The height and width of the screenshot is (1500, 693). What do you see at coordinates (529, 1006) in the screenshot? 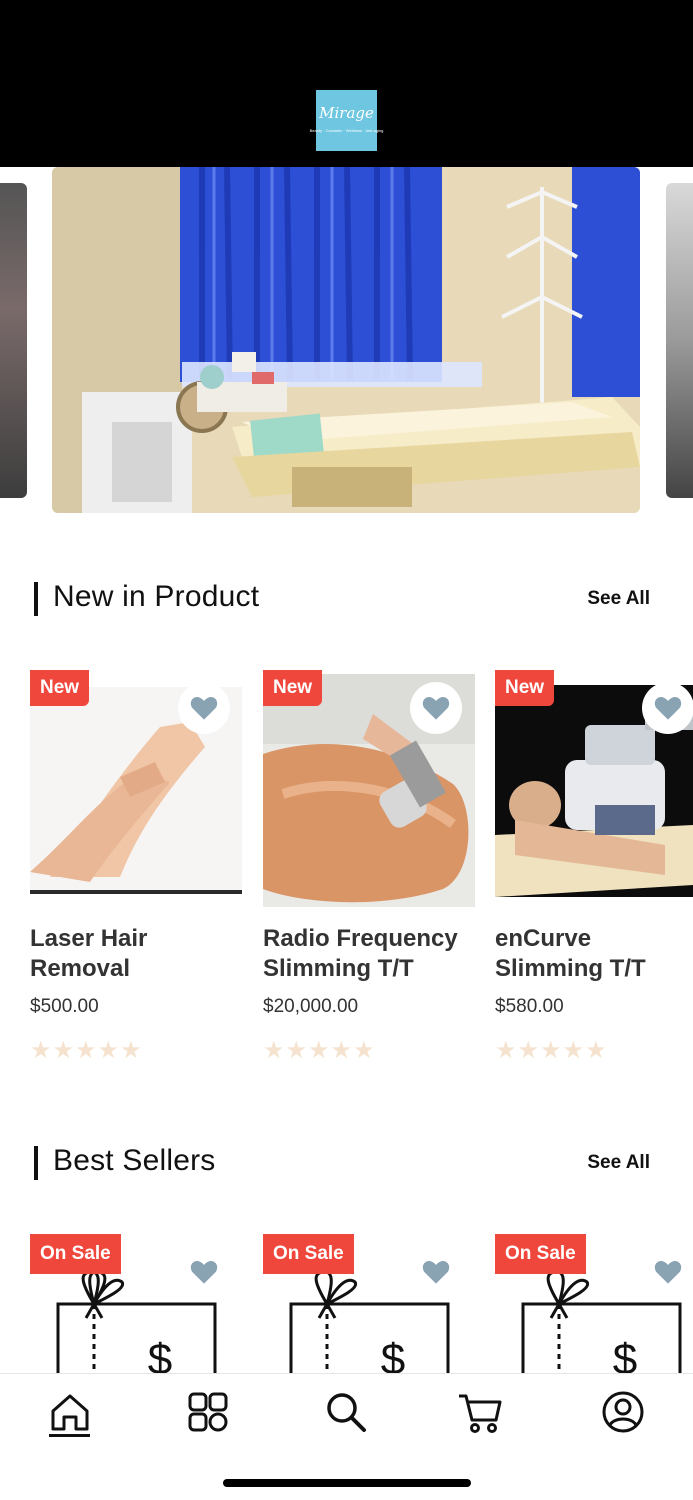
I see `product-price: $580.00` at bounding box center [529, 1006].